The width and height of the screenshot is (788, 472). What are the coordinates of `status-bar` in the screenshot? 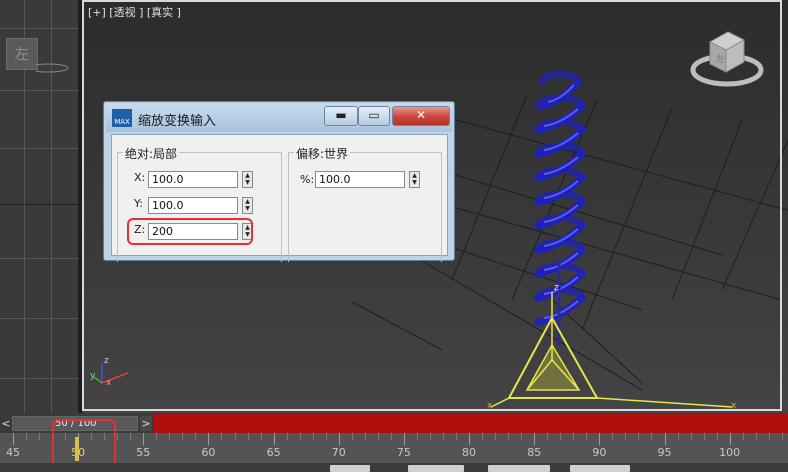 It's located at (394, 467).